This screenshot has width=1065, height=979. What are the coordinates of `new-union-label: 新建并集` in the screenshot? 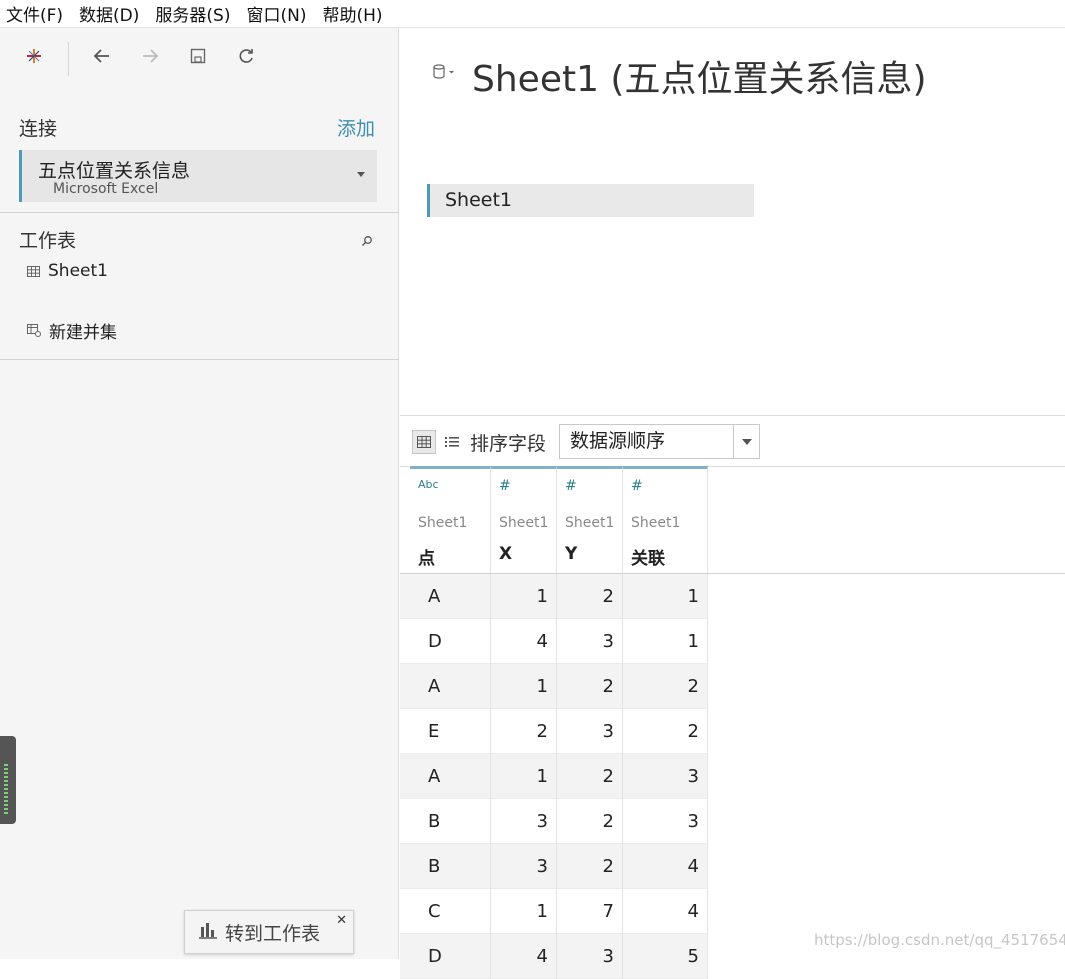 It's located at (83, 333).